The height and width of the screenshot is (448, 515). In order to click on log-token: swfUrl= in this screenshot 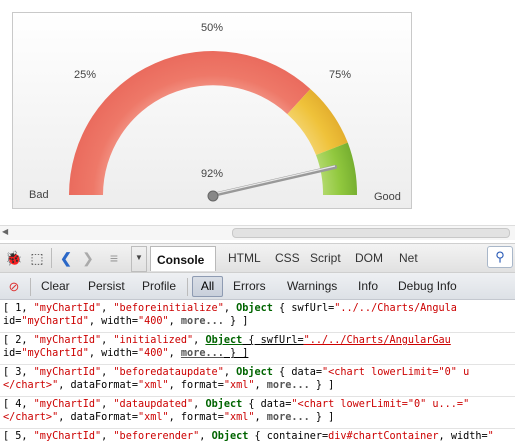, I will do `click(313, 308)`.